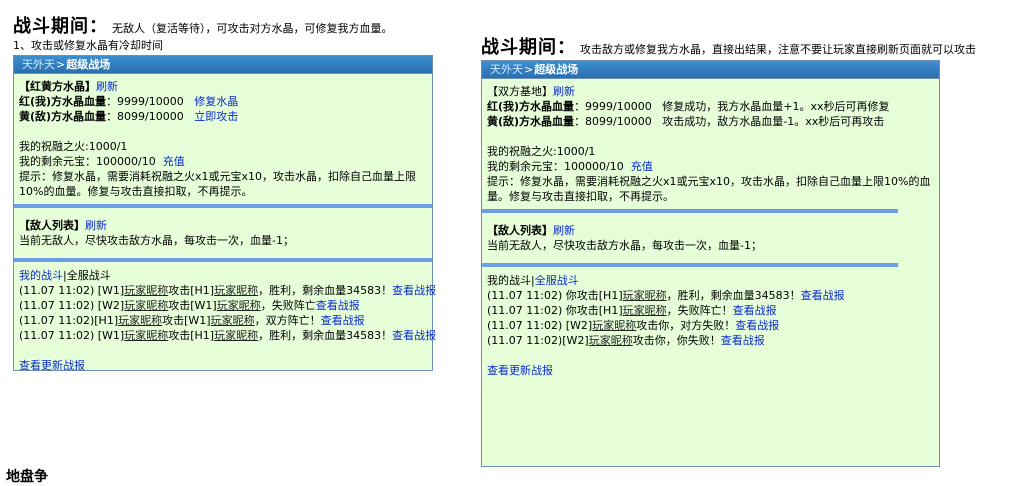 This screenshot has height=486, width=1026. What do you see at coordinates (613, 121) in the screenshot?
I see `yellow-crystal-value: ：8099/10000` at bounding box center [613, 121].